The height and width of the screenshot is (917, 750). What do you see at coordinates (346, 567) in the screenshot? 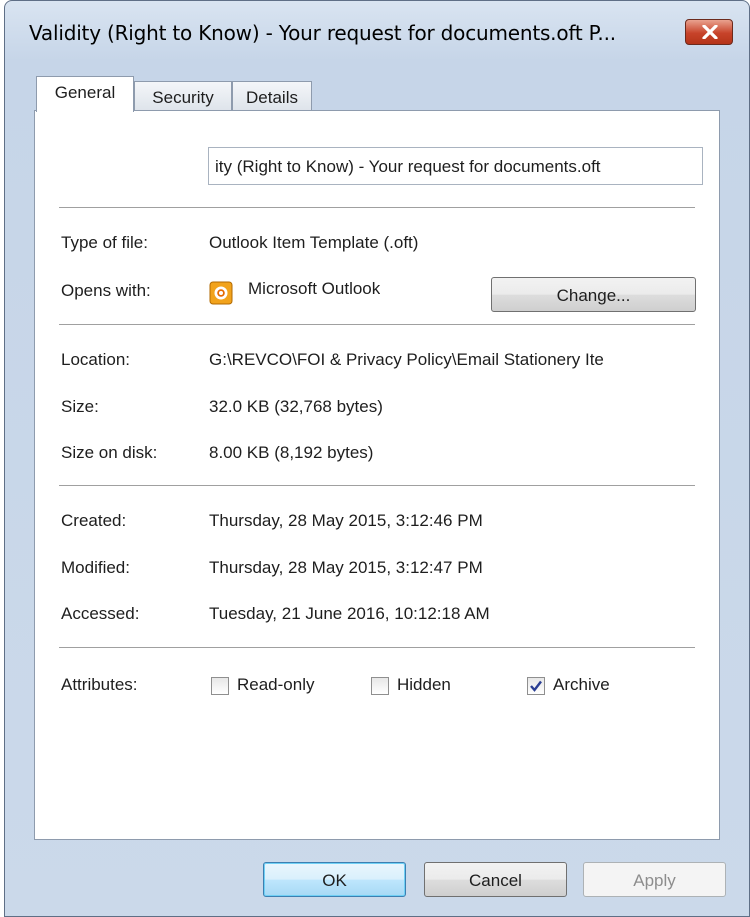
I see `modified-value: Thursday, 28 May 2015, 3:12:47 PM` at bounding box center [346, 567].